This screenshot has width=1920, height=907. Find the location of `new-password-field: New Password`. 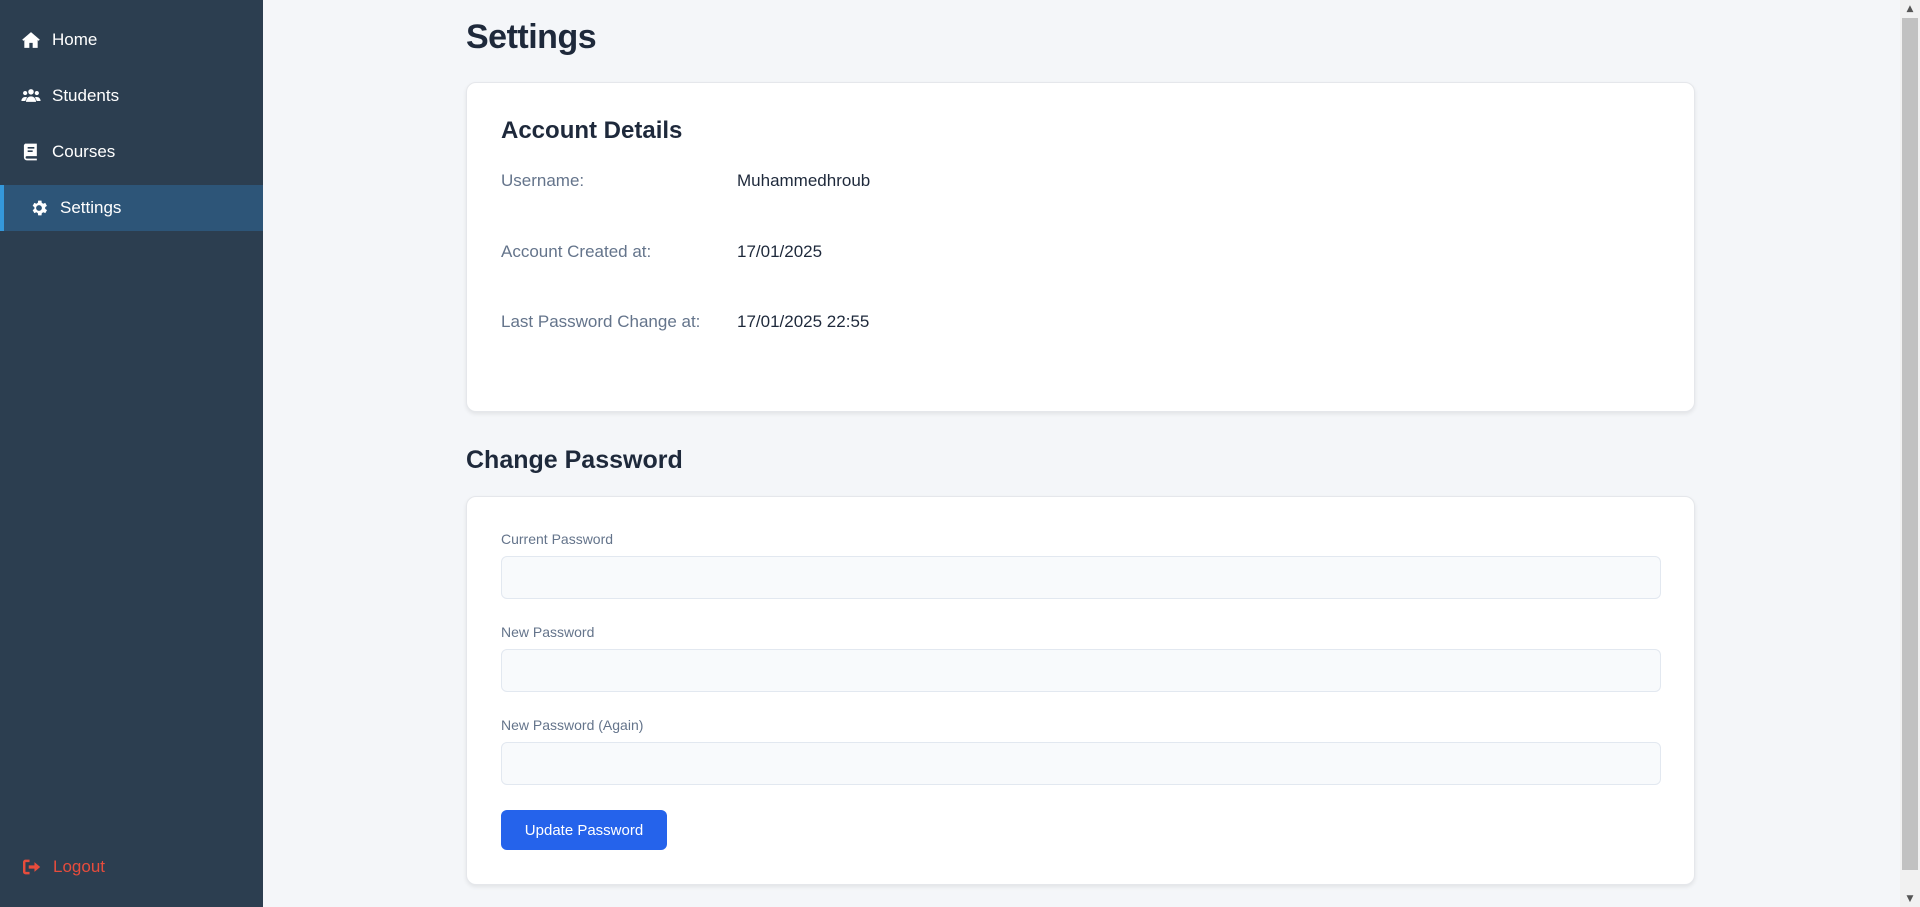

new-password-field: New Password is located at coordinates (1081, 657).